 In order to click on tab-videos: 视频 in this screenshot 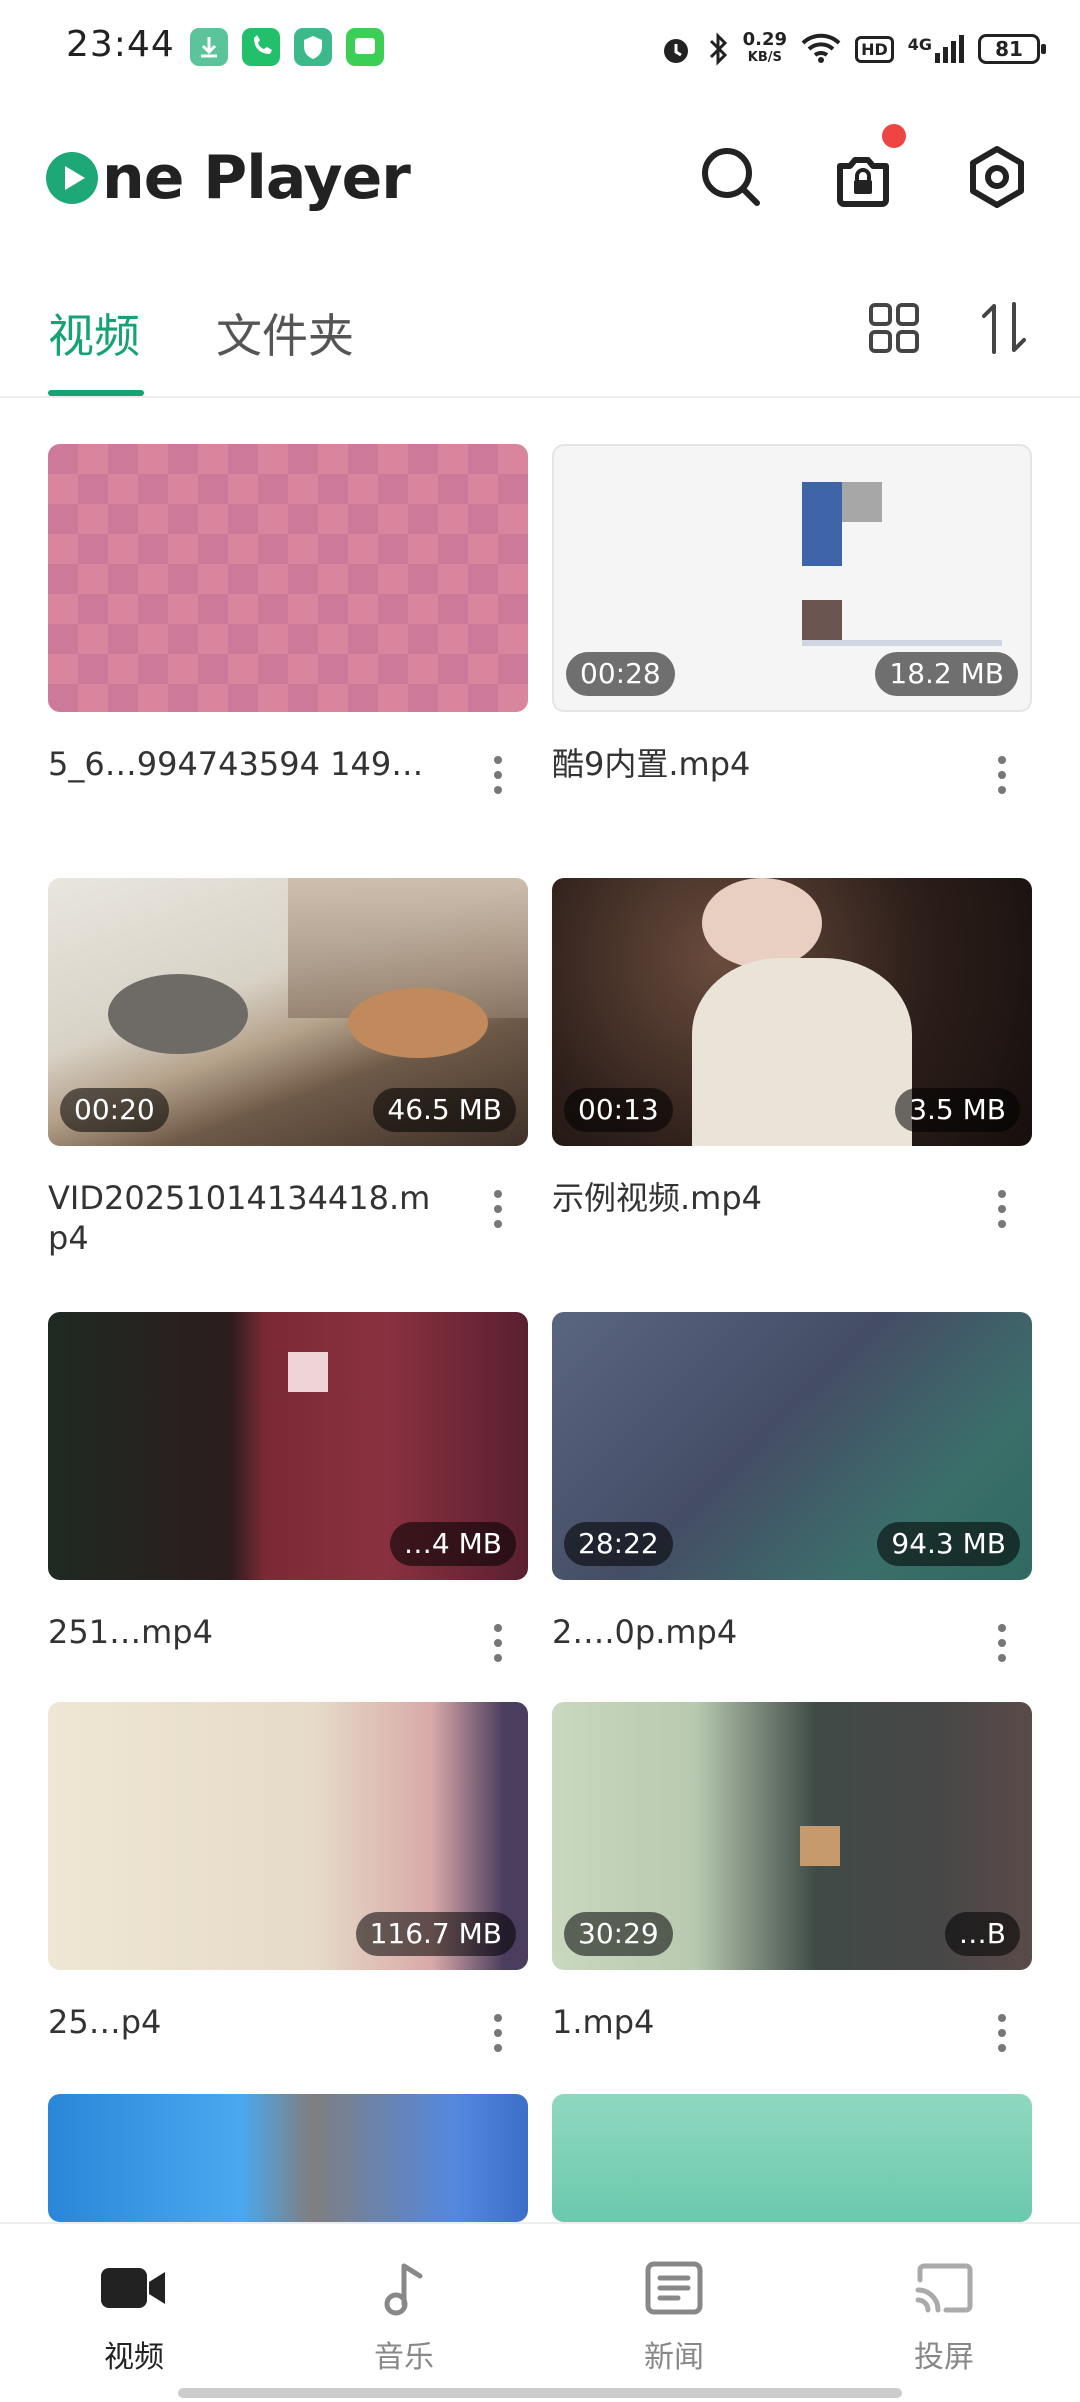, I will do `click(94, 333)`.